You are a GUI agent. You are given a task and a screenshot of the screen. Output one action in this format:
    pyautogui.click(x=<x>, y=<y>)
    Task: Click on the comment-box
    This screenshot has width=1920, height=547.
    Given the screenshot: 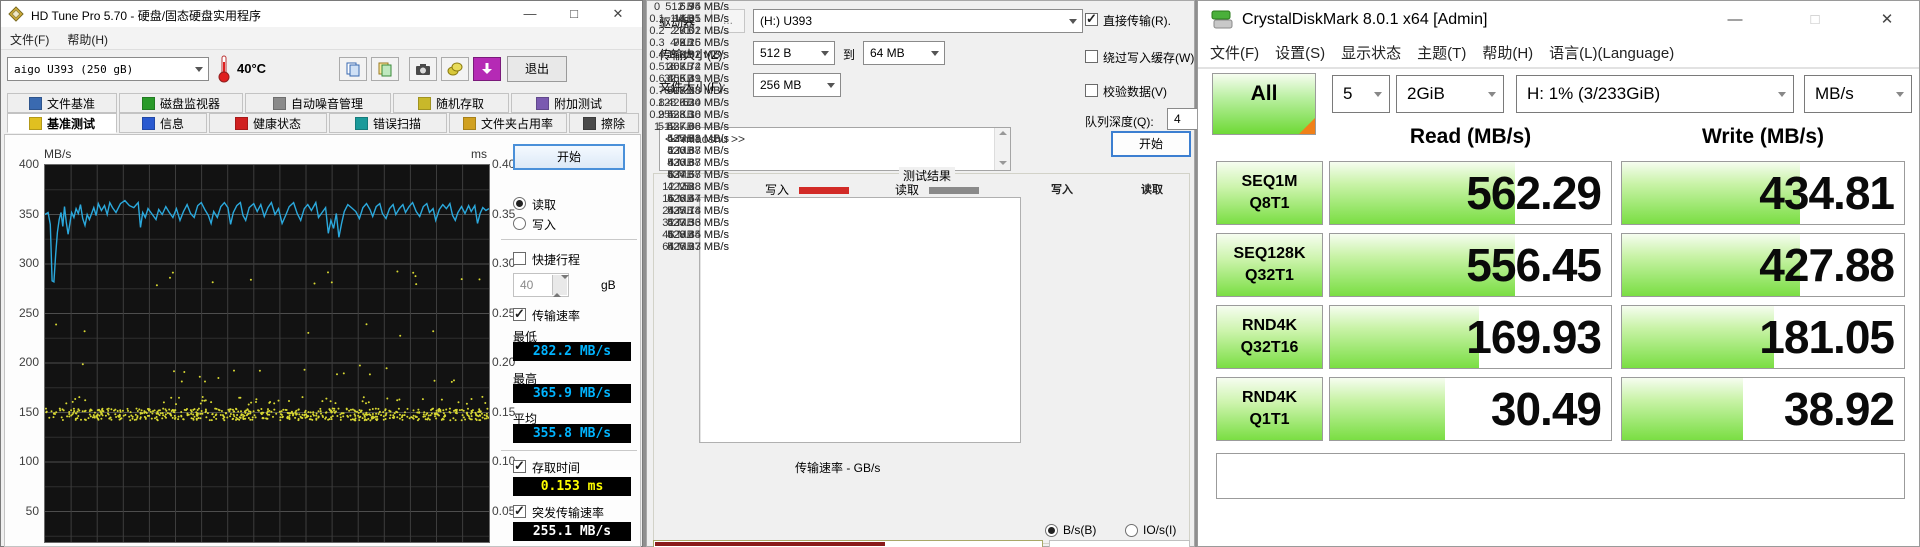 What is the action you would take?
    pyautogui.click(x=1560, y=476)
    